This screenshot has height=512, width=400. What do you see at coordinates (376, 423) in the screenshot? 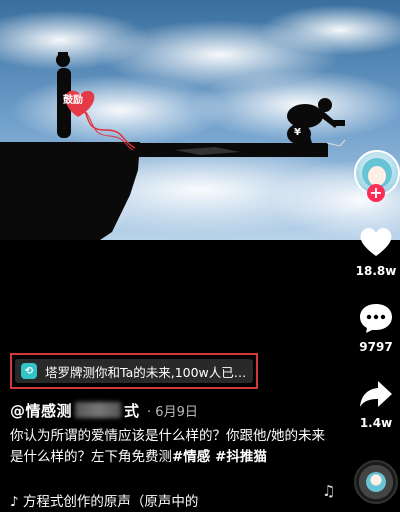
I see `share-count: 1.4w` at bounding box center [376, 423].